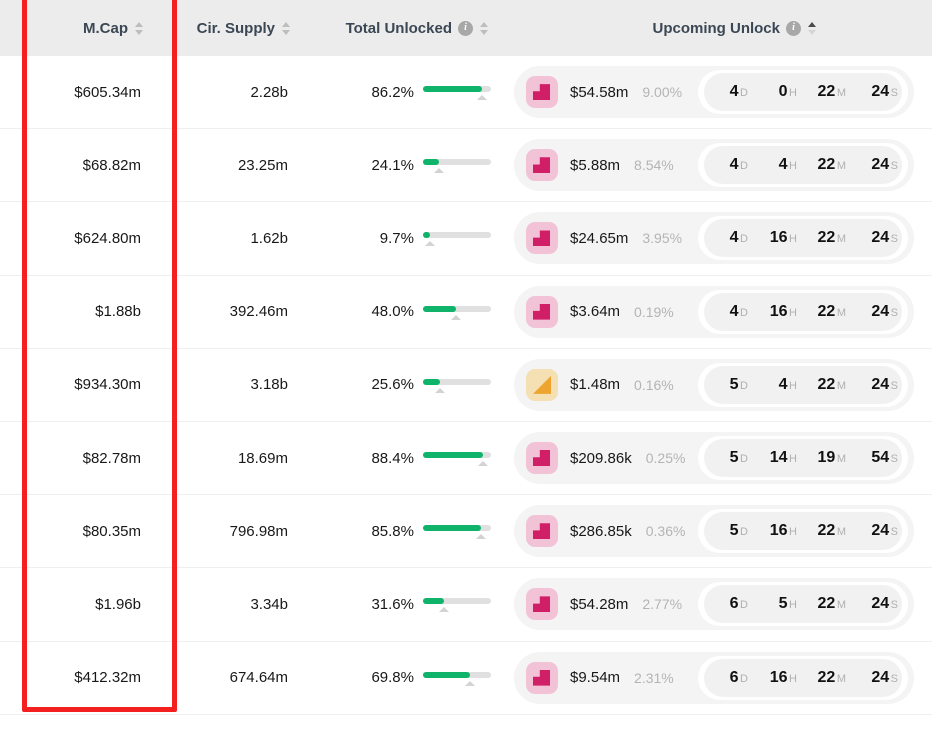 This screenshot has height=732, width=932. I want to click on progress-track, so click(457, 235).